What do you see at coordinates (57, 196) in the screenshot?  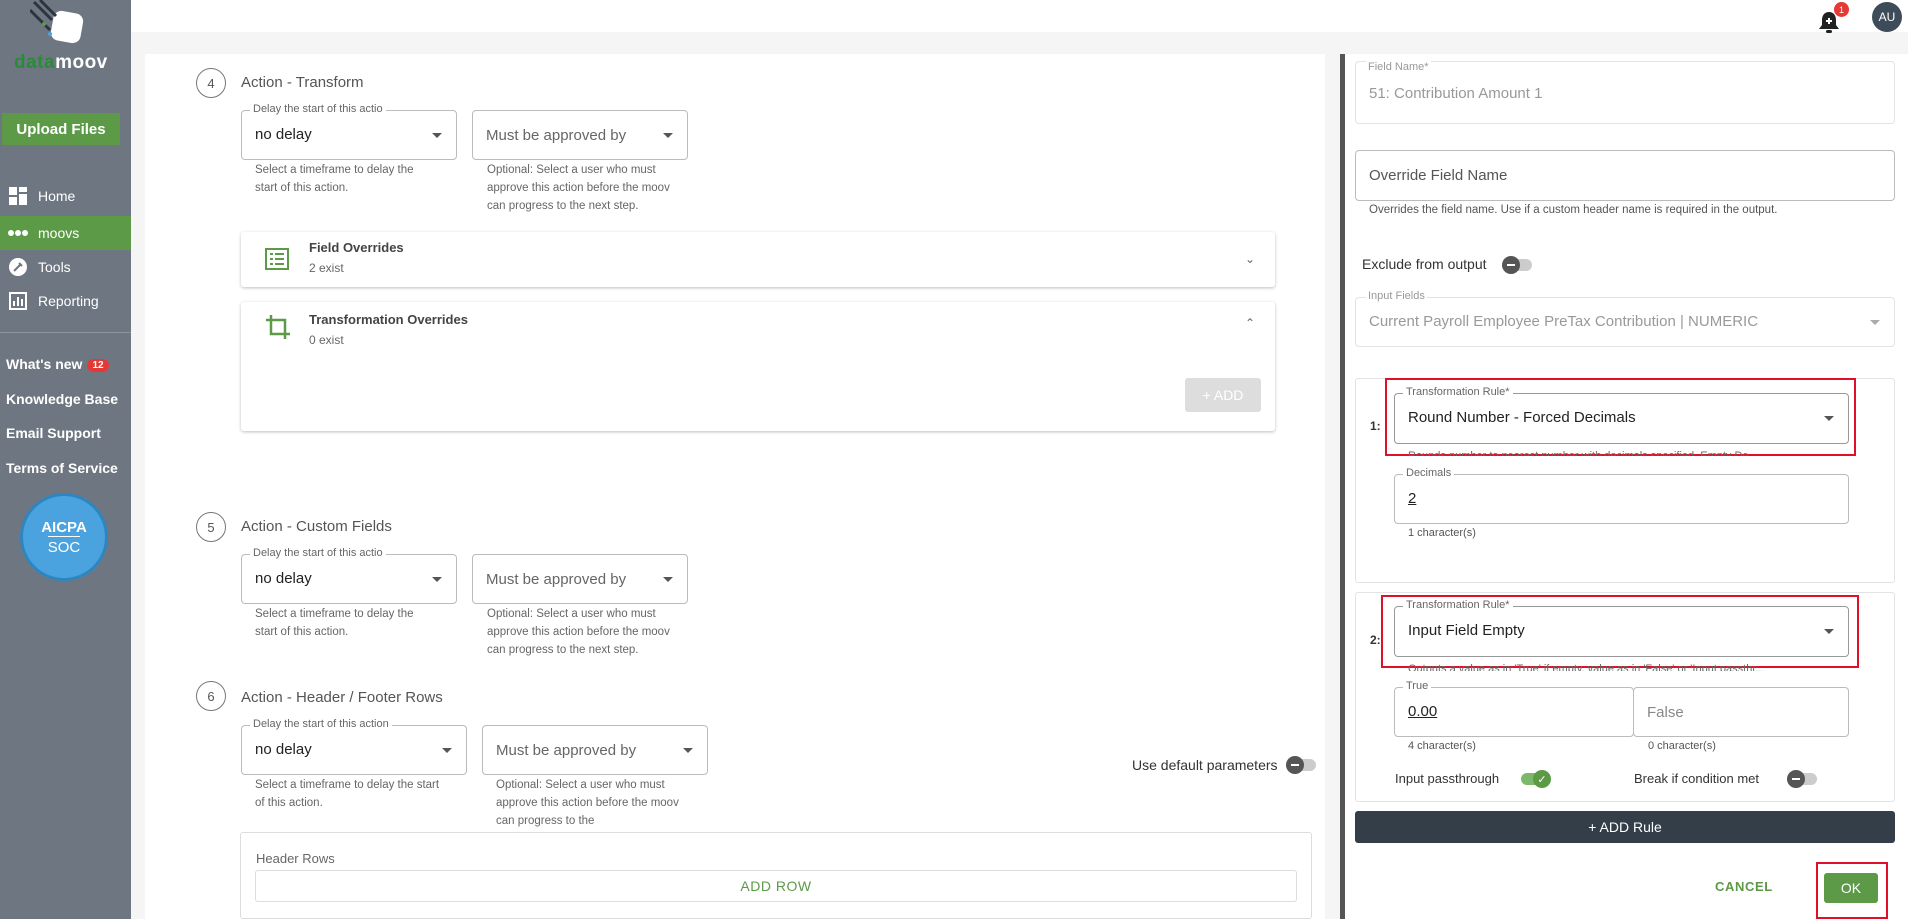 I see `sidebar-item-label: Home` at bounding box center [57, 196].